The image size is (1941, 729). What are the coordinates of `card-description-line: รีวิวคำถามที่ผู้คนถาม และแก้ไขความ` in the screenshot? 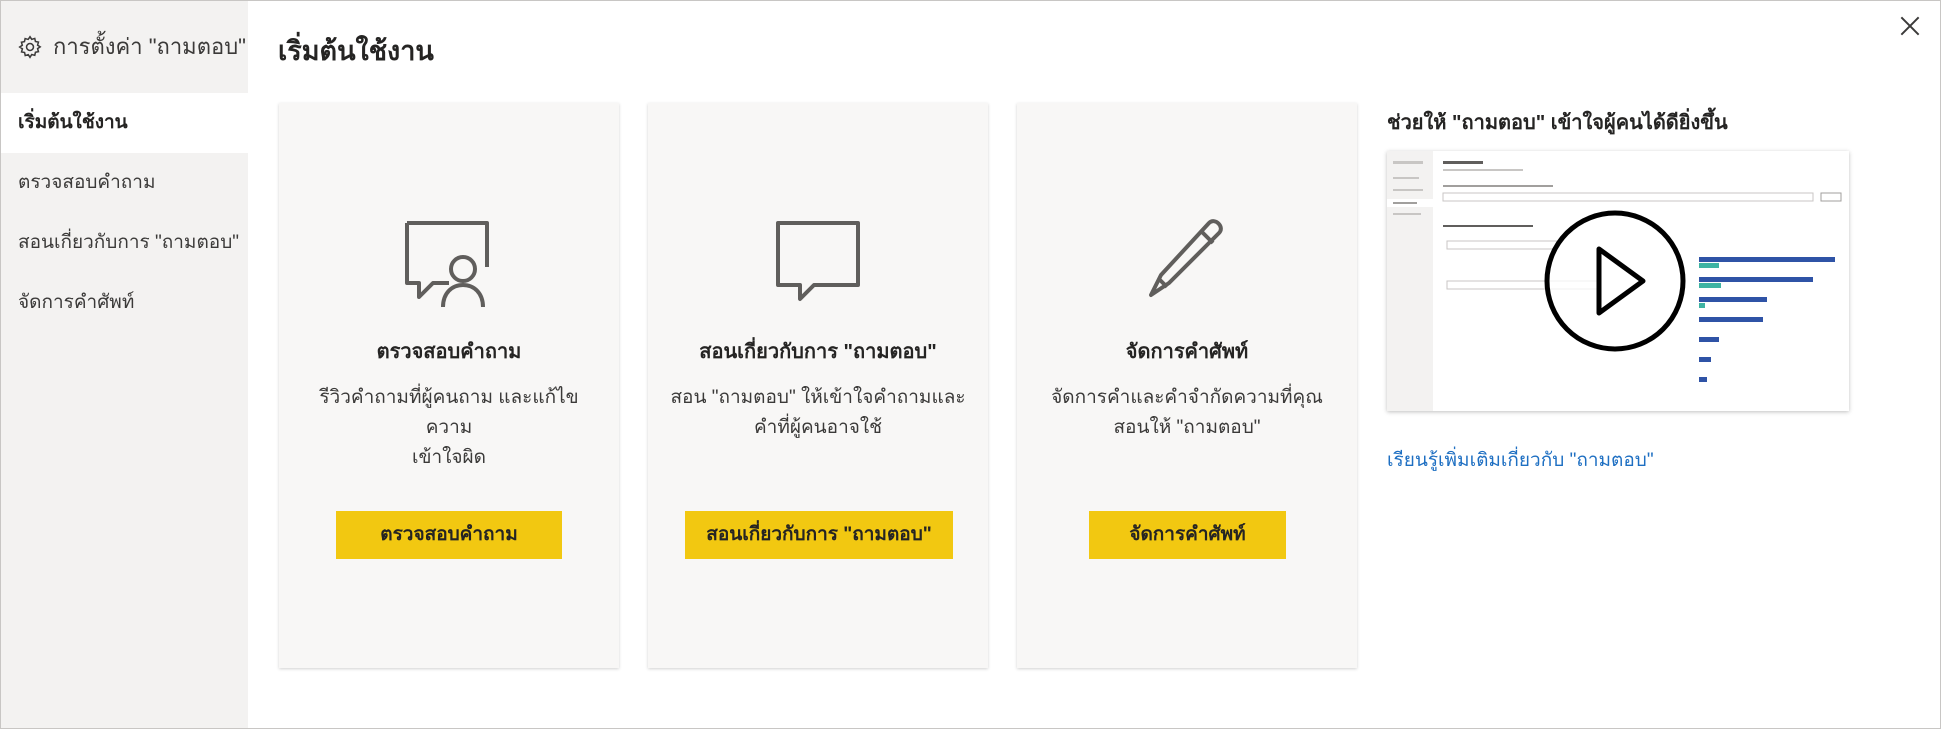 It's located at (449, 412).